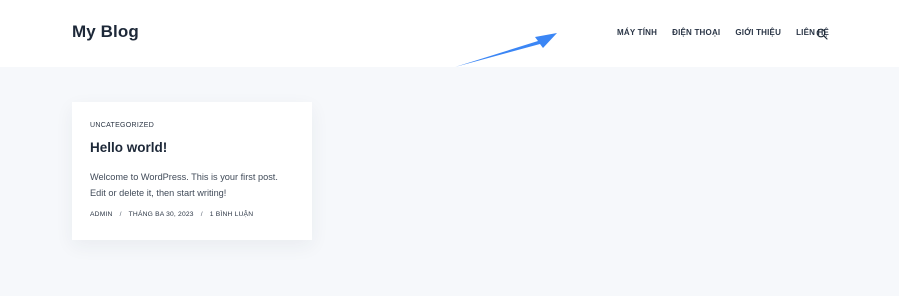 The width and height of the screenshot is (899, 296). Describe the element at coordinates (122, 125) in the screenshot. I see `post-category-link: UNCATEGORIZED` at that location.